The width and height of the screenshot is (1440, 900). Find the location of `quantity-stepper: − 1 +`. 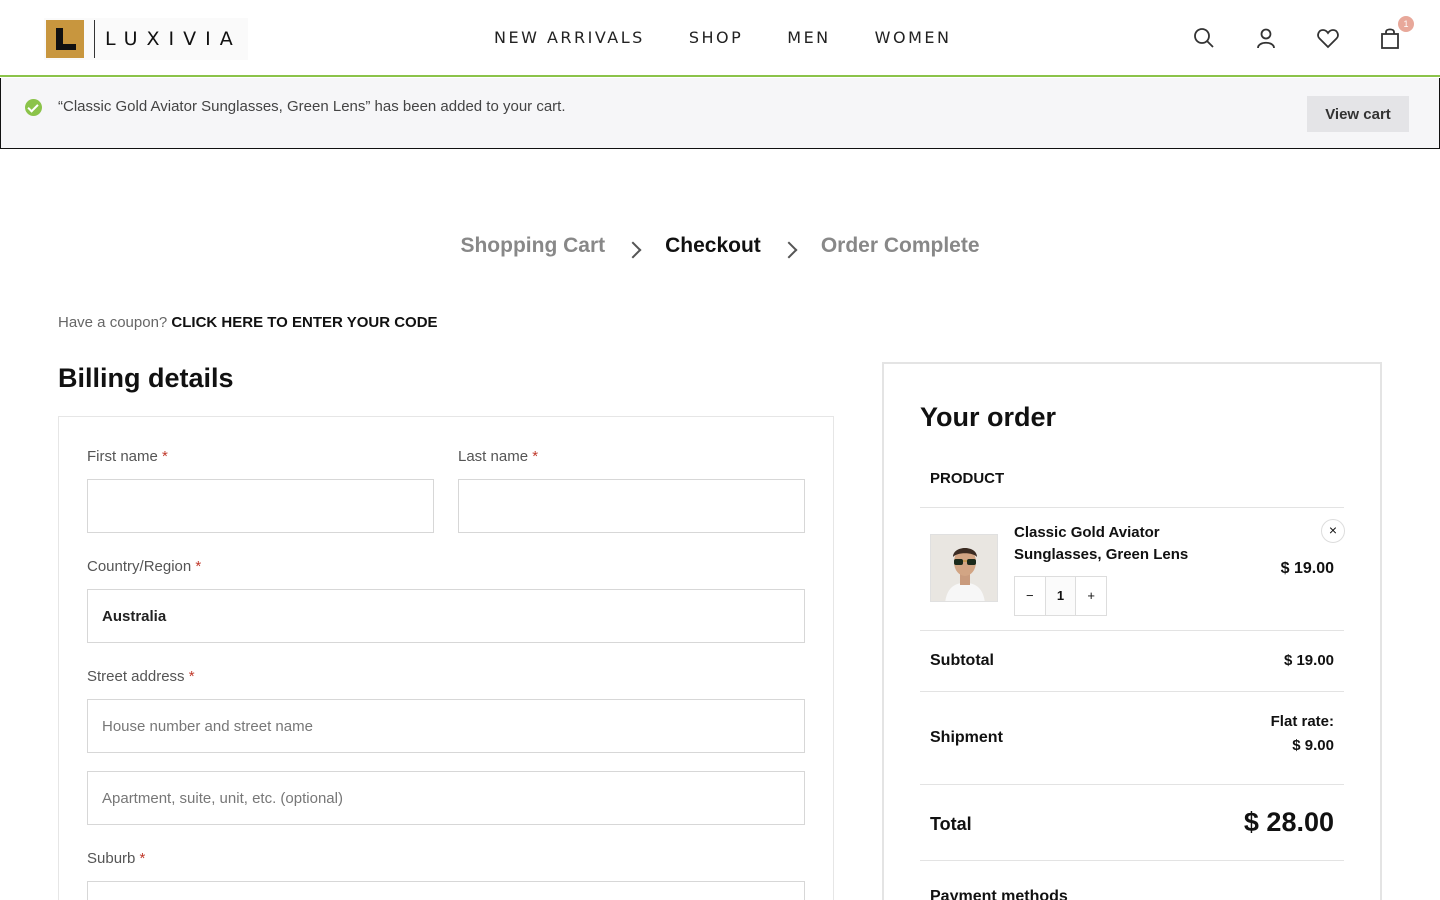

quantity-stepper: − 1 + is located at coordinates (1060, 596).